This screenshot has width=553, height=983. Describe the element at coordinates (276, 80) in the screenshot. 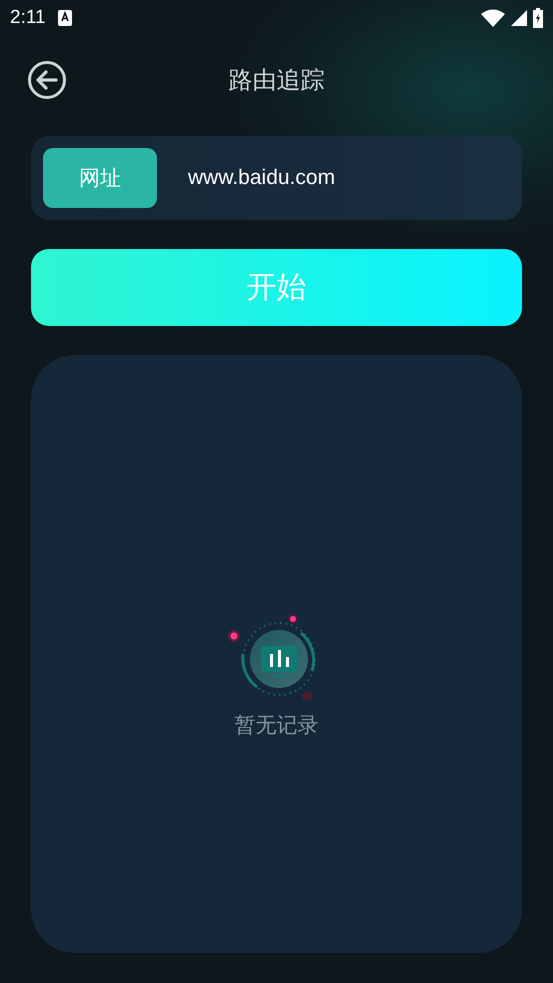

I see `page-title: 路由追踪` at that location.